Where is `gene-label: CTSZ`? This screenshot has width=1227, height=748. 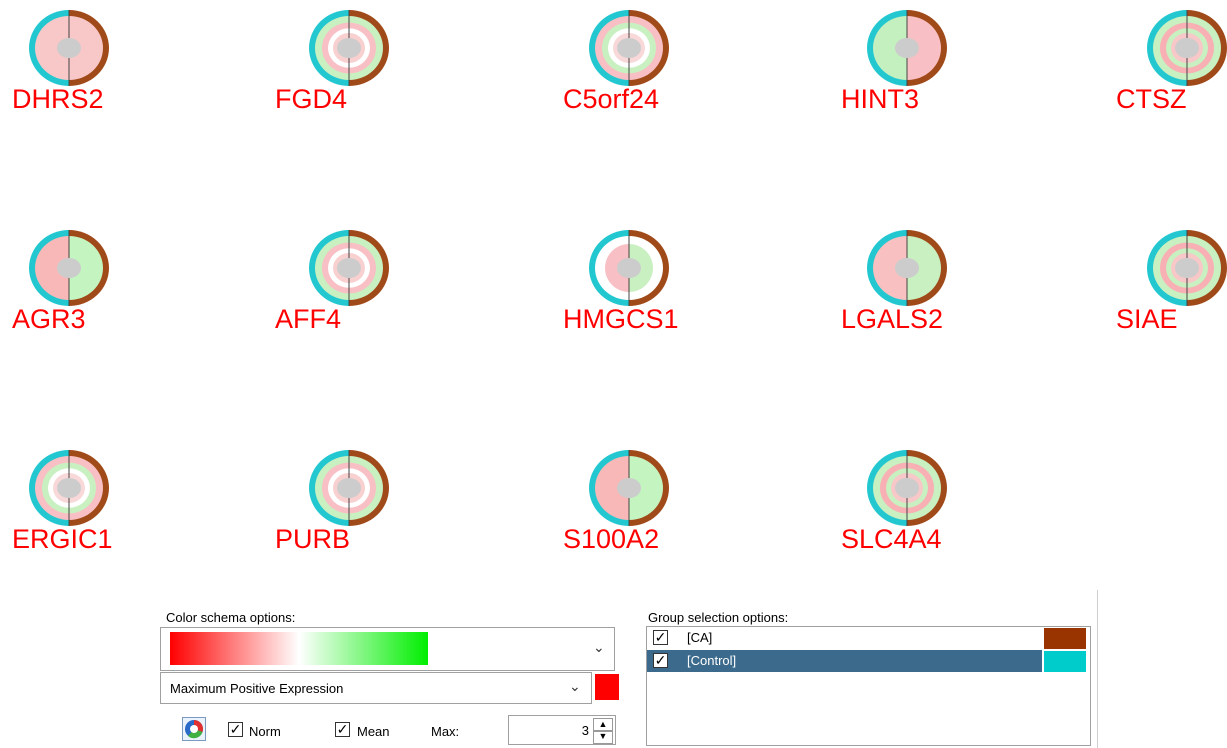 gene-label: CTSZ is located at coordinates (1151, 99).